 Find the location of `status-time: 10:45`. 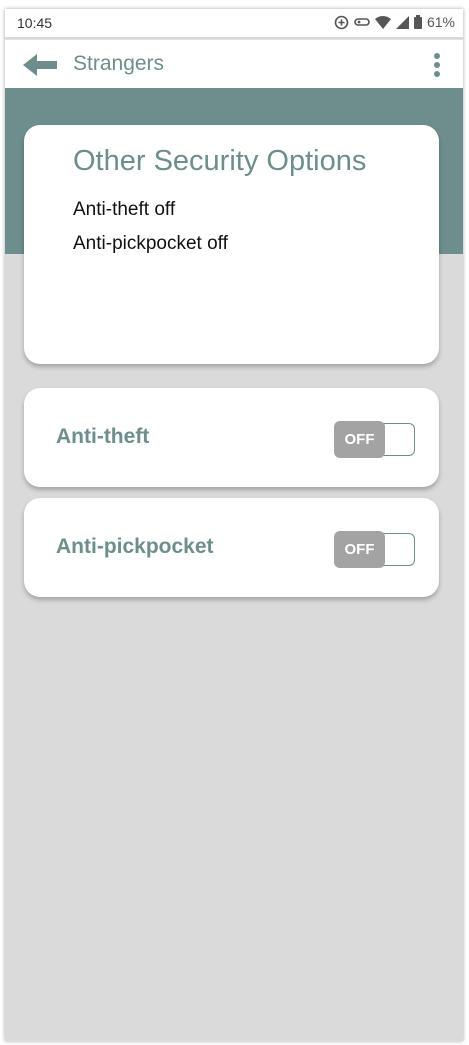

status-time: 10:45 is located at coordinates (35, 23).